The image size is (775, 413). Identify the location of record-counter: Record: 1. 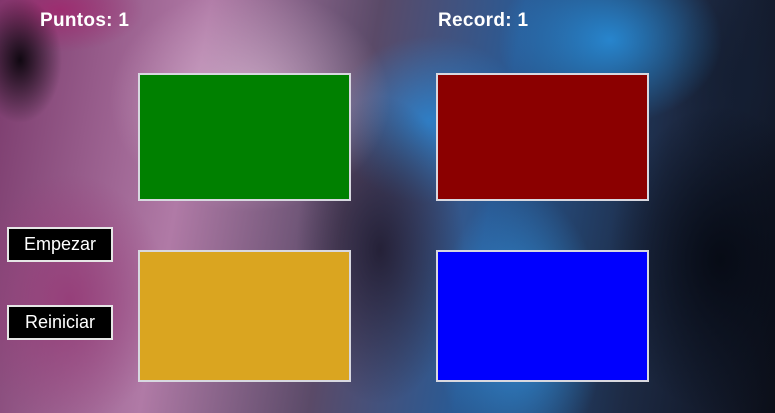
(483, 20).